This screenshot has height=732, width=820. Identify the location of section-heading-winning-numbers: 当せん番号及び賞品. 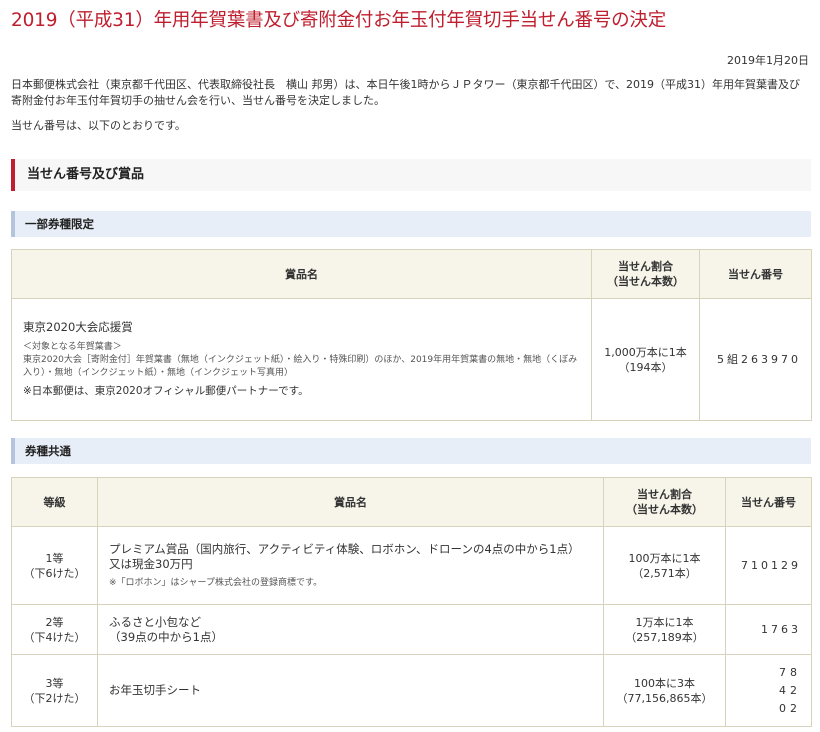
(411, 175).